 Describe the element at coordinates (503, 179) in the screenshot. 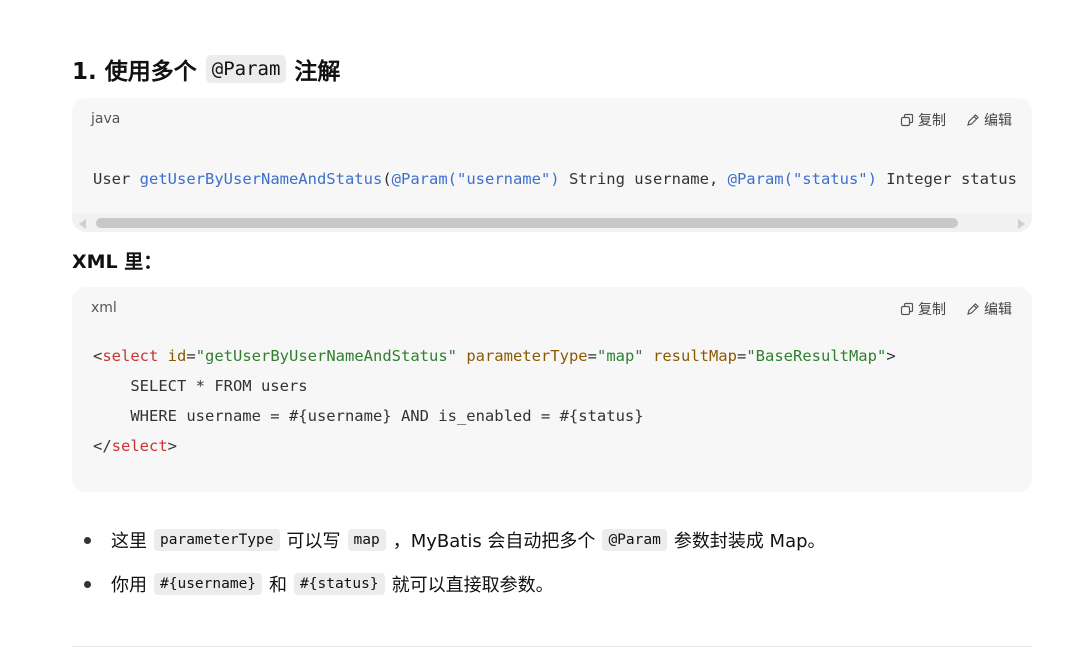

I see `code-token-string: ("username")` at that location.